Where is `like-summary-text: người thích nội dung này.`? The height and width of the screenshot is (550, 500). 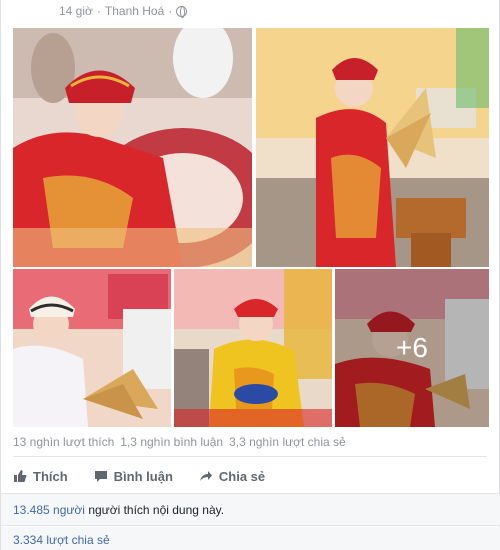
like-summary-text: người thích nội dung này. is located at coordinates (156, 510).